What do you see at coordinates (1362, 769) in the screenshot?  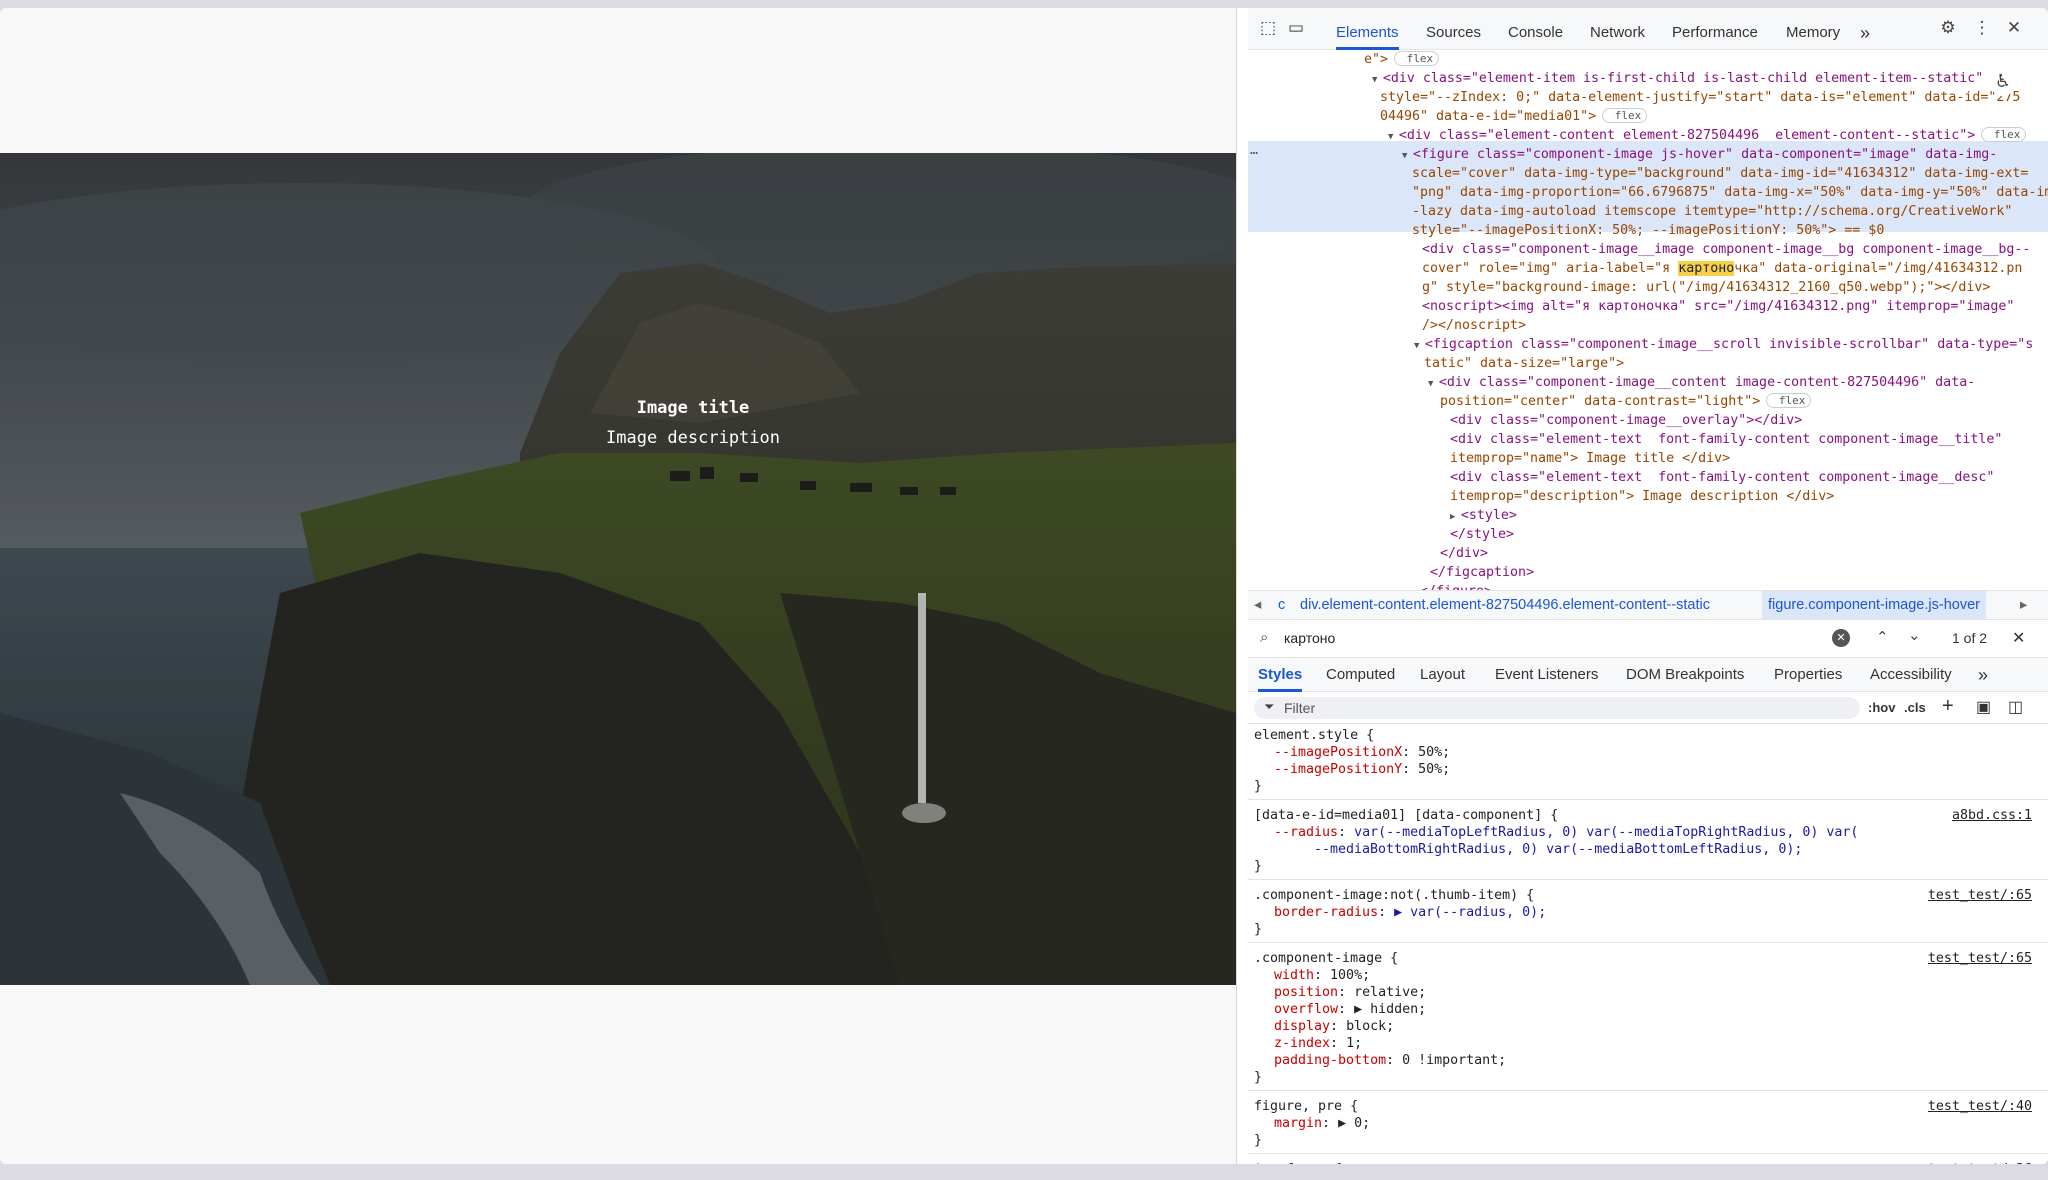 I see `style-declaration: --imagePositionY: 50%;` at bounding box center [1362, 769].